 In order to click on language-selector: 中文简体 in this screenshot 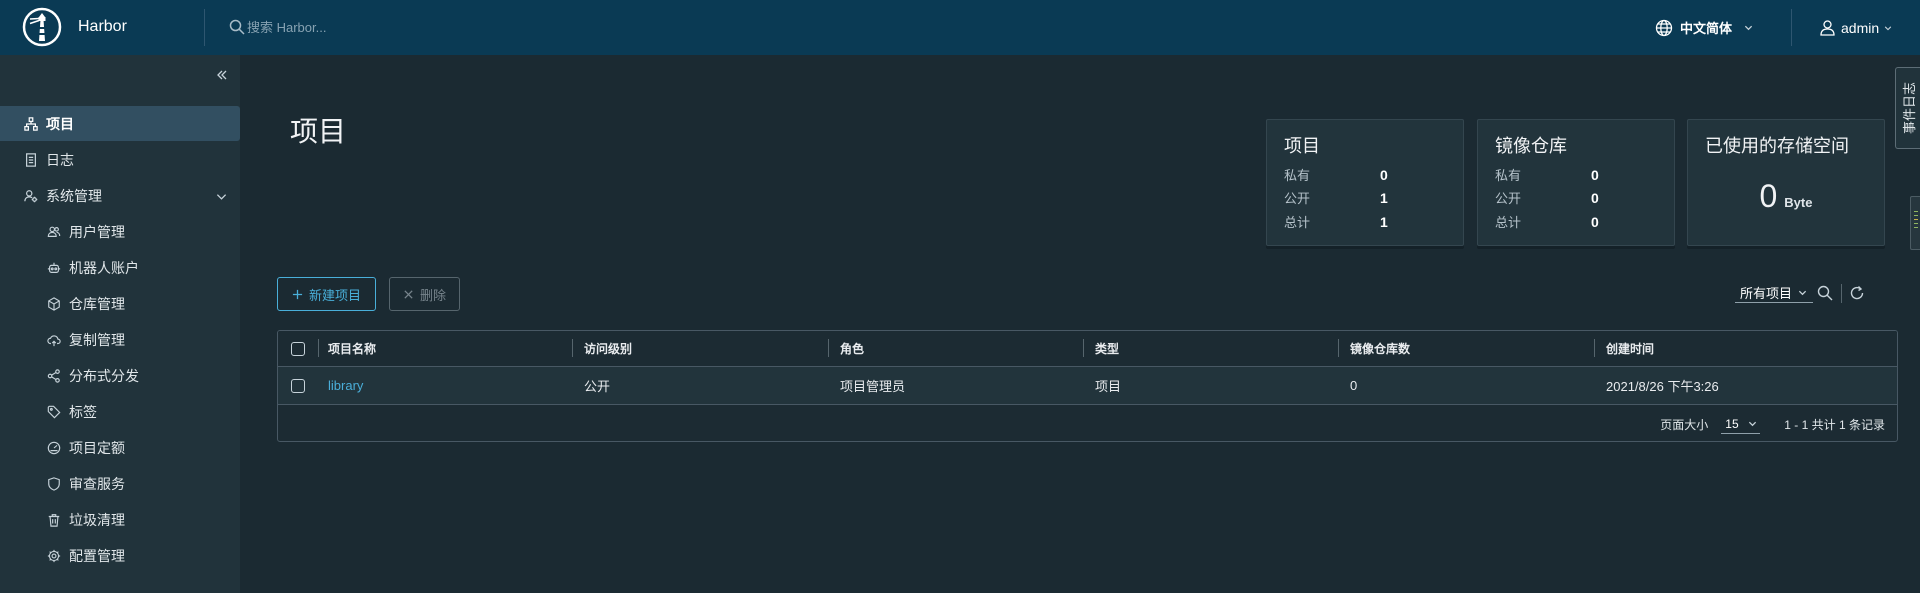, I will do `click(1704, 27)`.